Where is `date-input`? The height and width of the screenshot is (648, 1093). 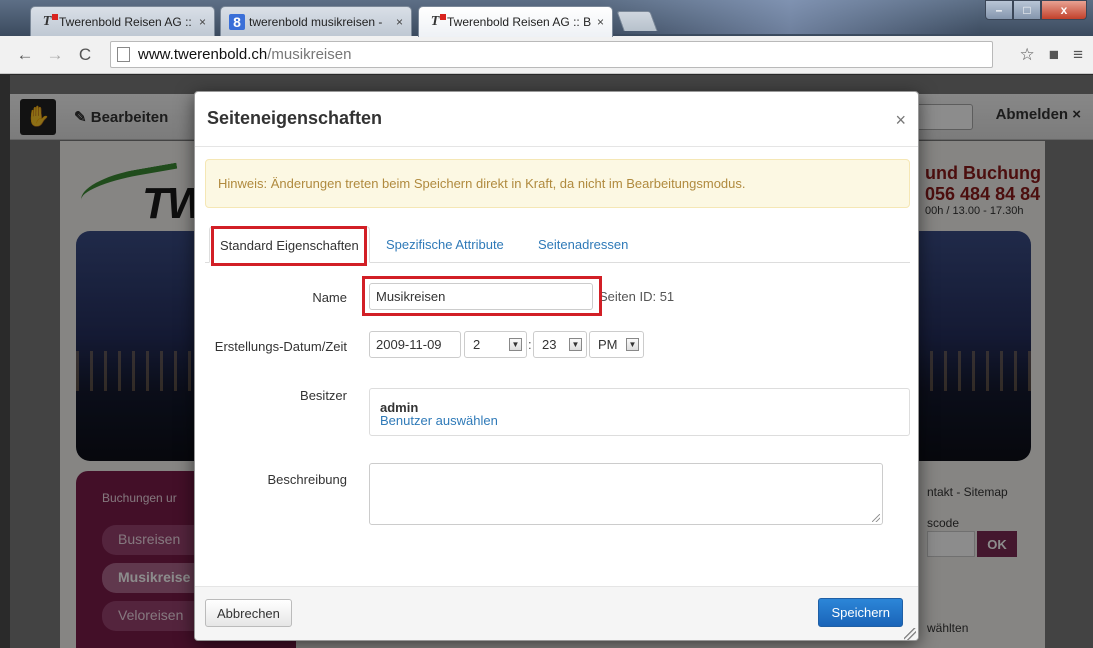
date-input is located at coordinates (415, 344).